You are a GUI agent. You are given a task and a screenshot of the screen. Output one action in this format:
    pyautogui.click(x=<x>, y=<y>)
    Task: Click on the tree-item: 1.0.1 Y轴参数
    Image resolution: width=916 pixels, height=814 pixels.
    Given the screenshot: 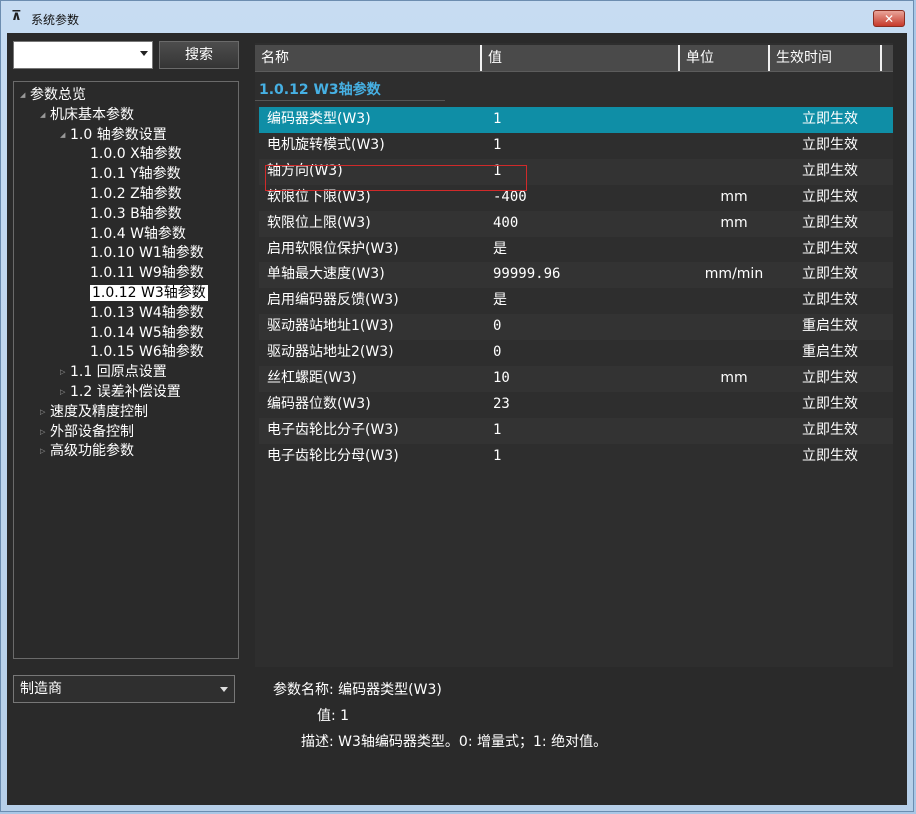 What is the action you would take?
    pyautogui.click(x=130, y=174)
    